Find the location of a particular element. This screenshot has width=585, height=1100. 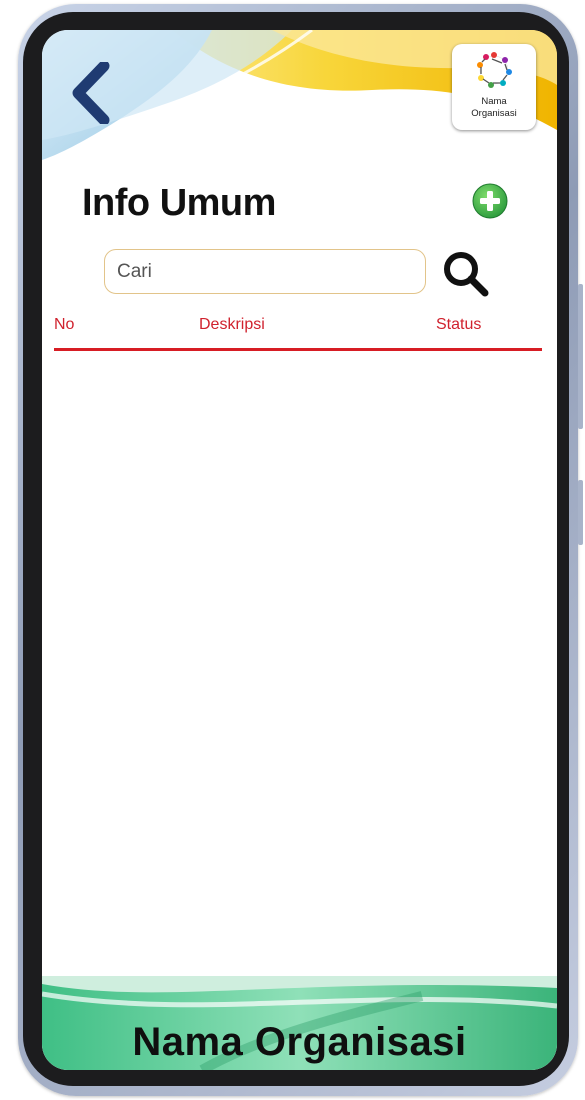

column-header-no: No is located at coordinates (64, 324).